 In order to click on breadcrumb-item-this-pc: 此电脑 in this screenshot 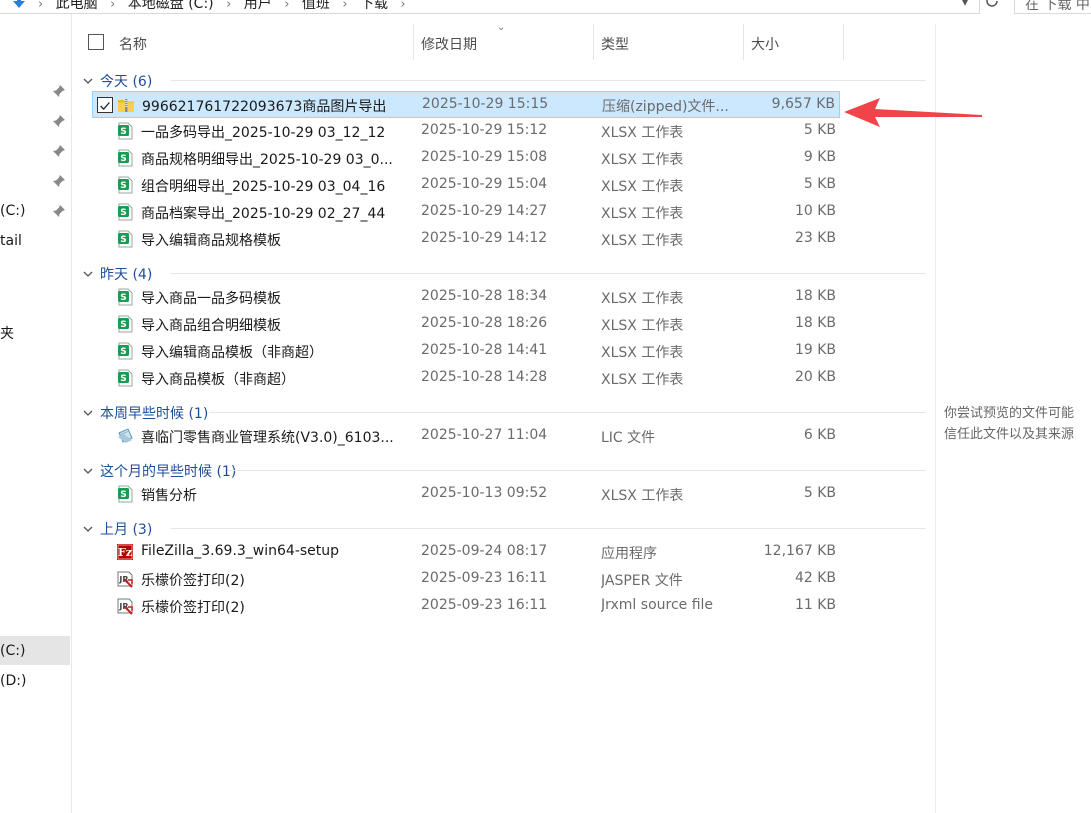, I will do `click(77, 6)`.